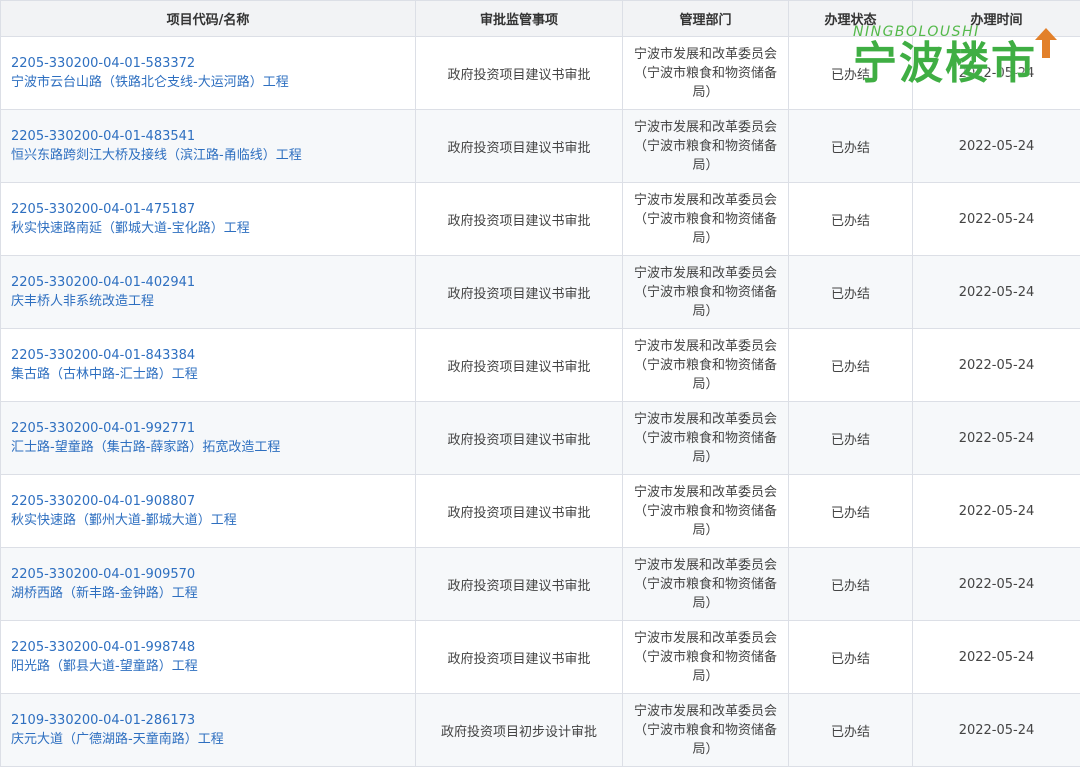 The image size is (1080, 772). I want to click on header-time: 办理时间, so click(996, 18).